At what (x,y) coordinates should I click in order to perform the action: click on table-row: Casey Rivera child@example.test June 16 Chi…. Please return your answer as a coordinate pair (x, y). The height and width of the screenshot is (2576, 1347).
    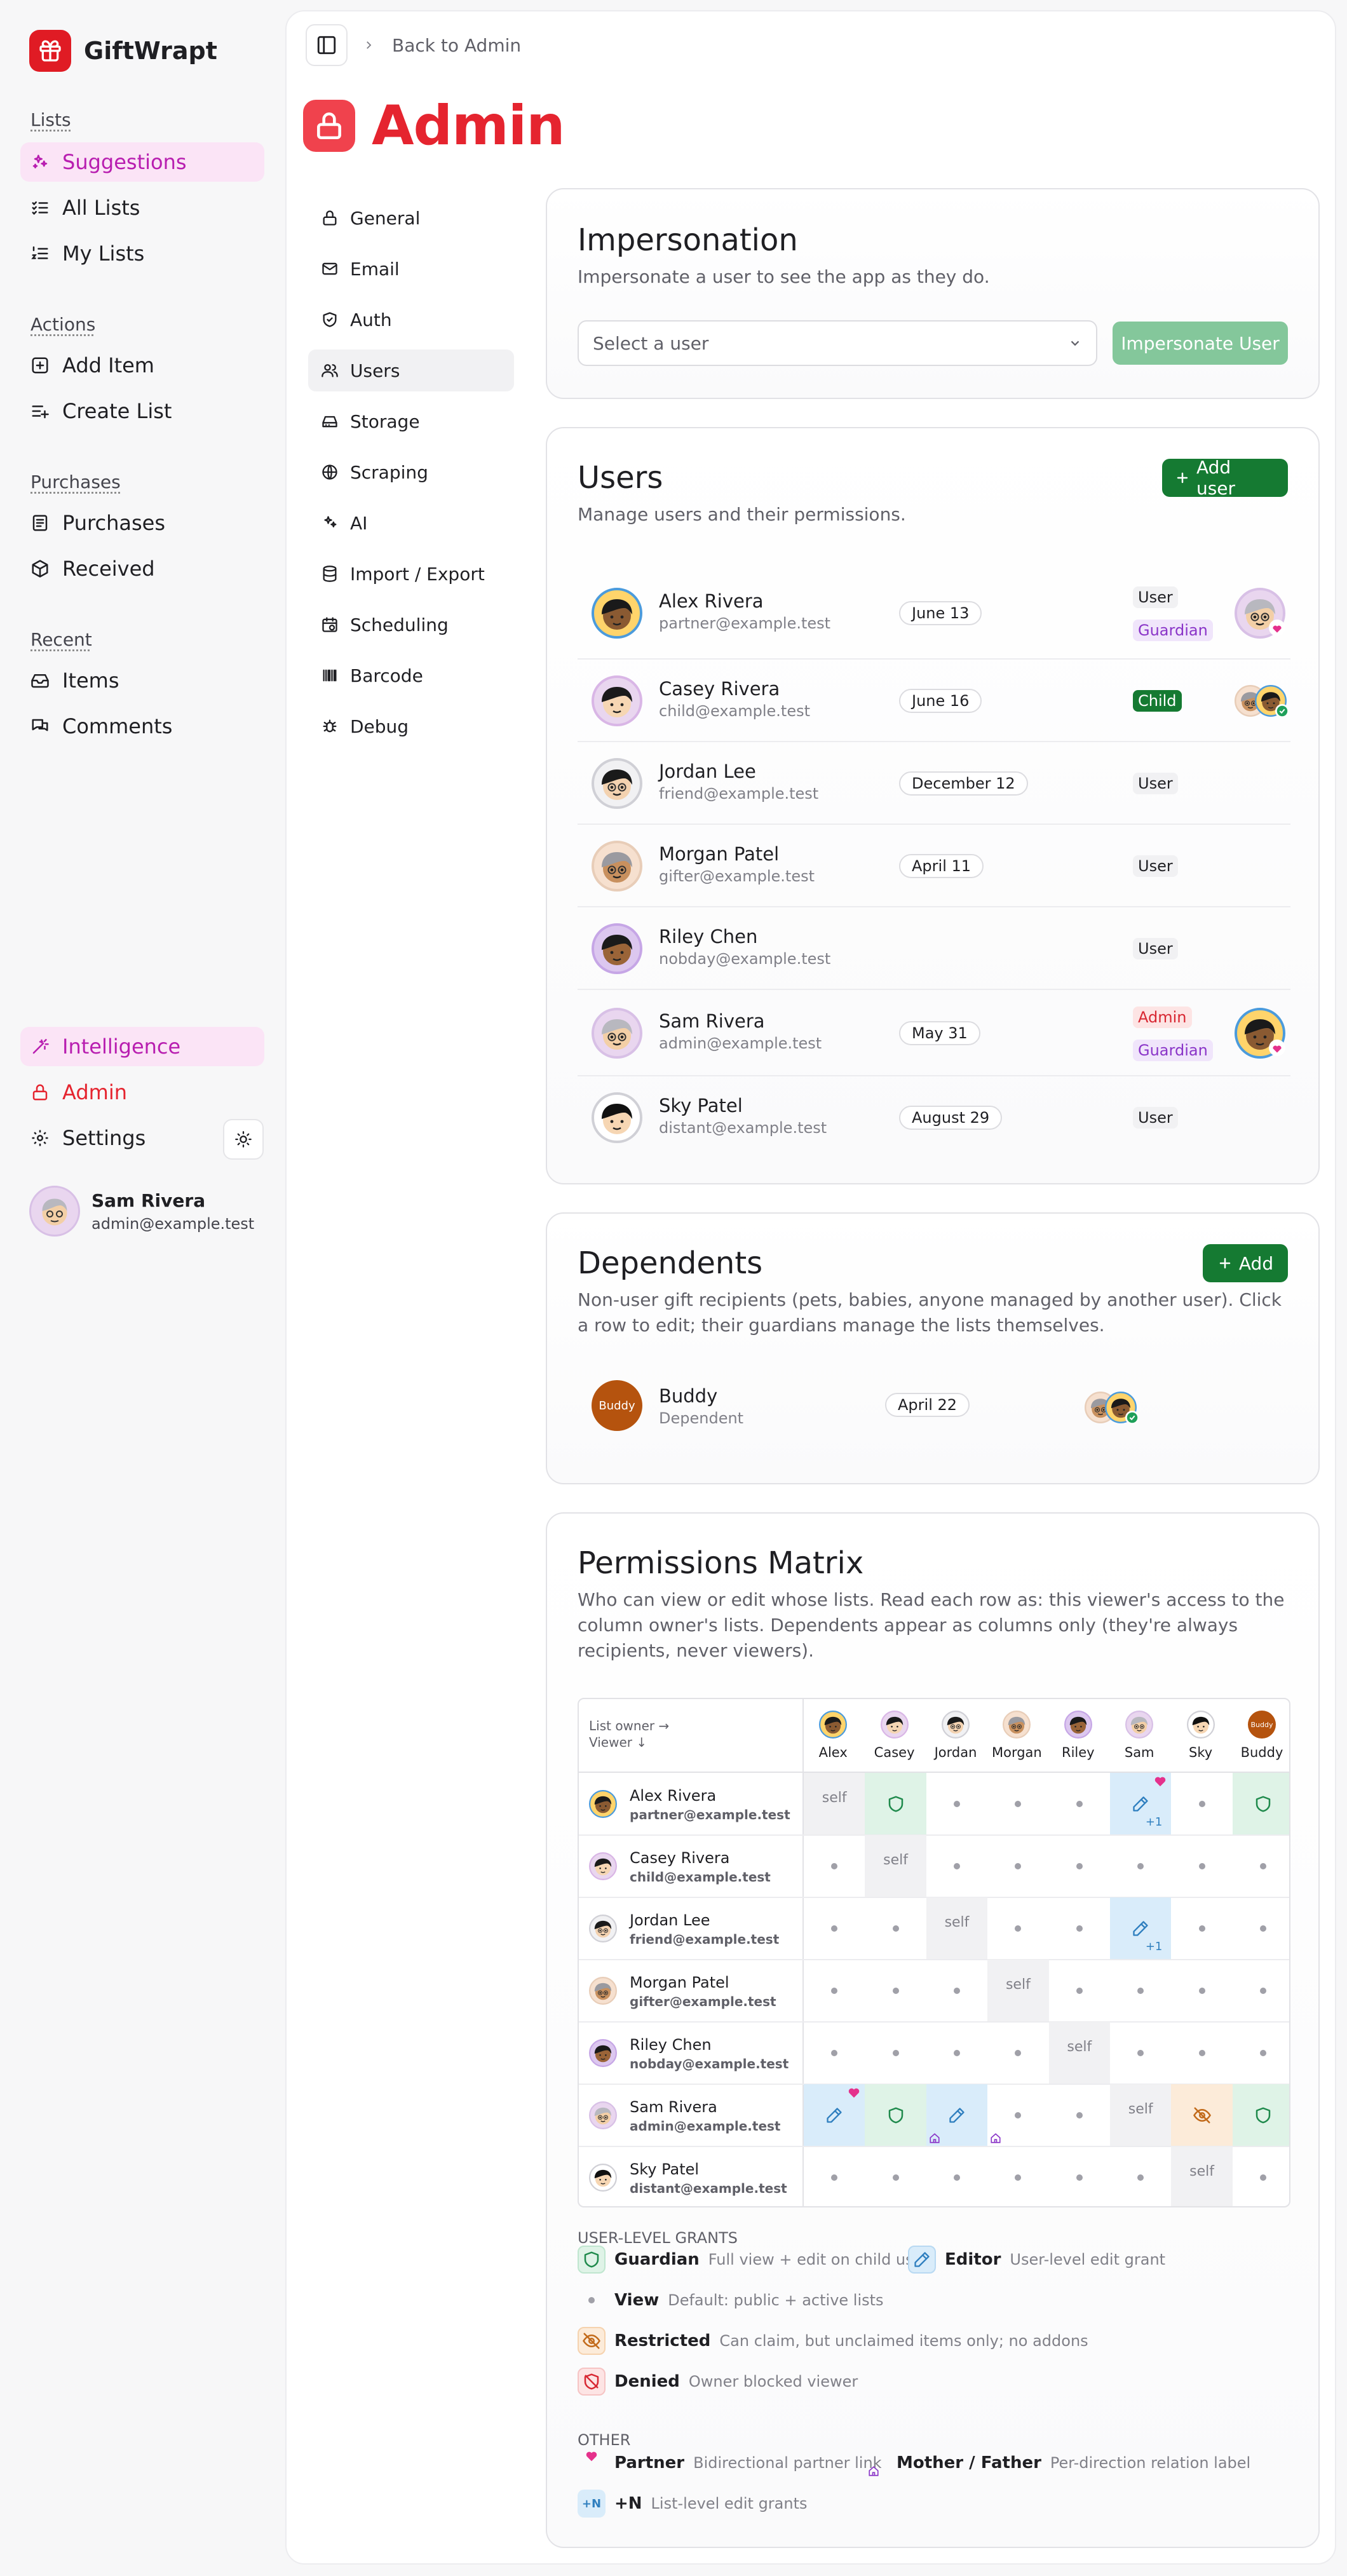
    Looking at the image, I should click on (934, 701).